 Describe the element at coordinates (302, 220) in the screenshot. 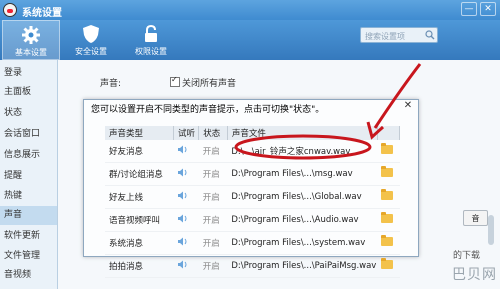

I see `sound-file: D:\Program Files\...\Audio.wav` at that location.